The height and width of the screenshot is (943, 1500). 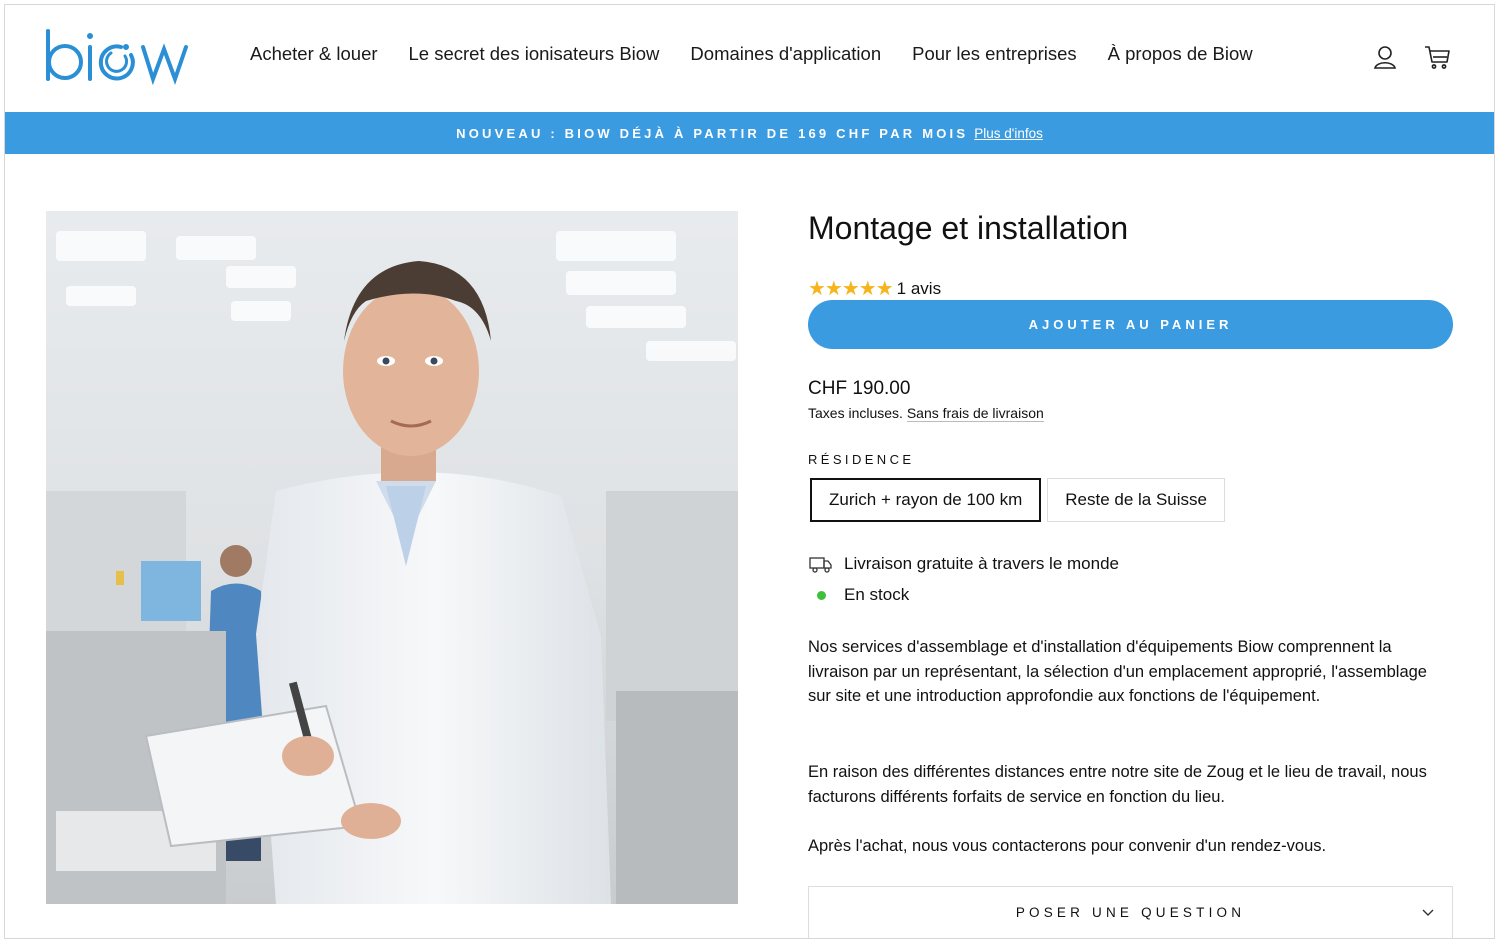 I want to click on ask-question-accordion: POSER UNE QUESTION, so click(x=1130, y=912).